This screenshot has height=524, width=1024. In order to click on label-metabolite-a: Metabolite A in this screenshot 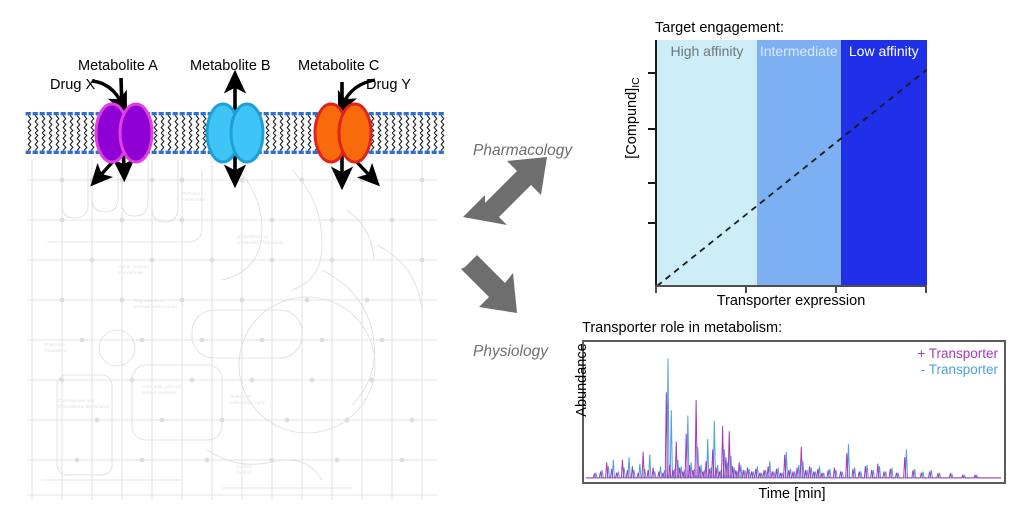, I will do `click(118, 66)`.